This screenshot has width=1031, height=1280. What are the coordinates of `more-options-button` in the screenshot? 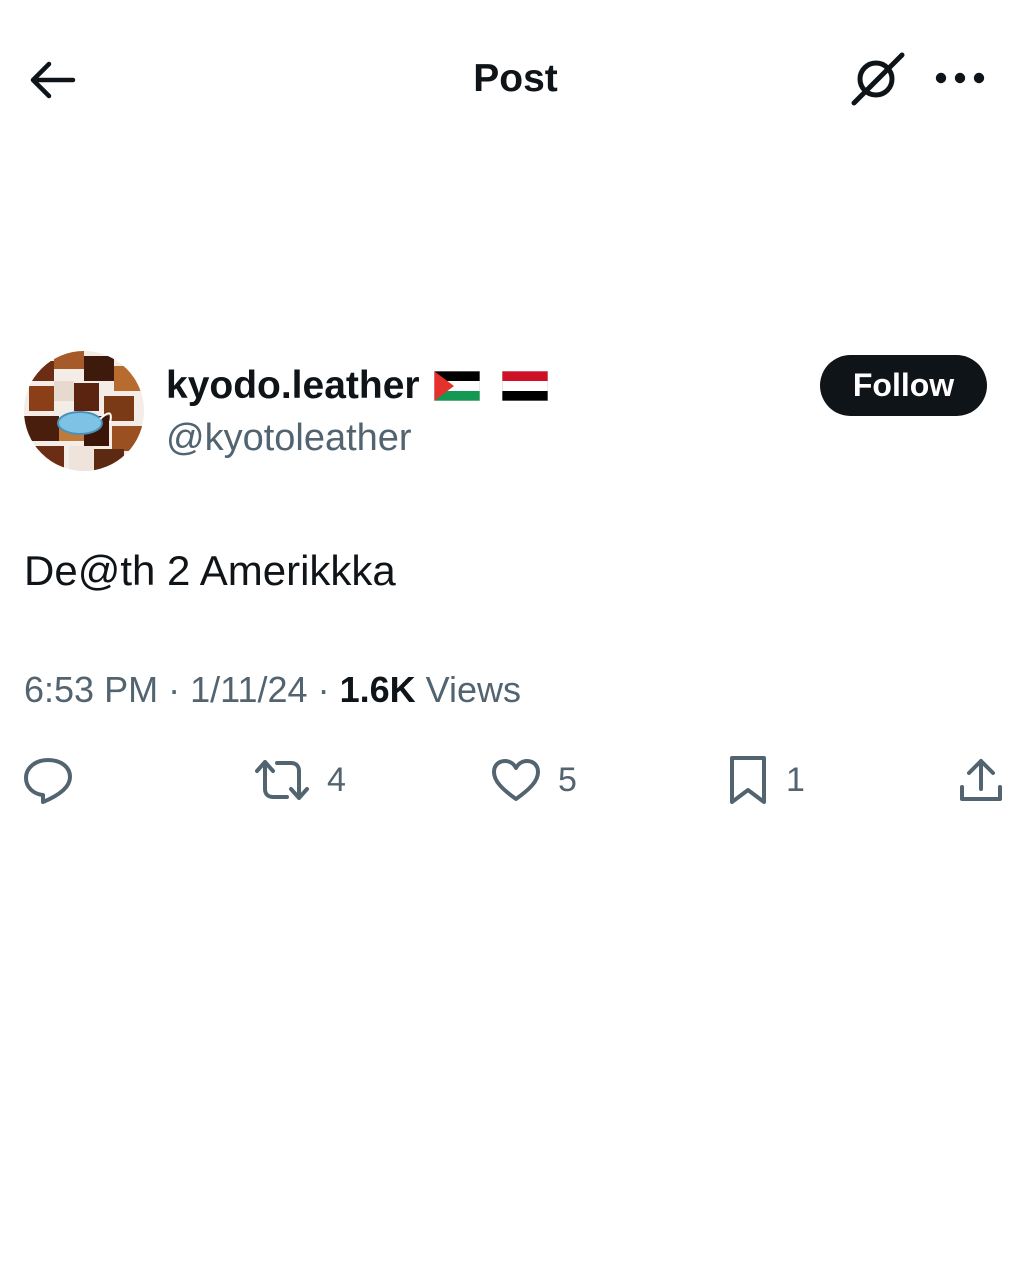 It's located at (960, 78).